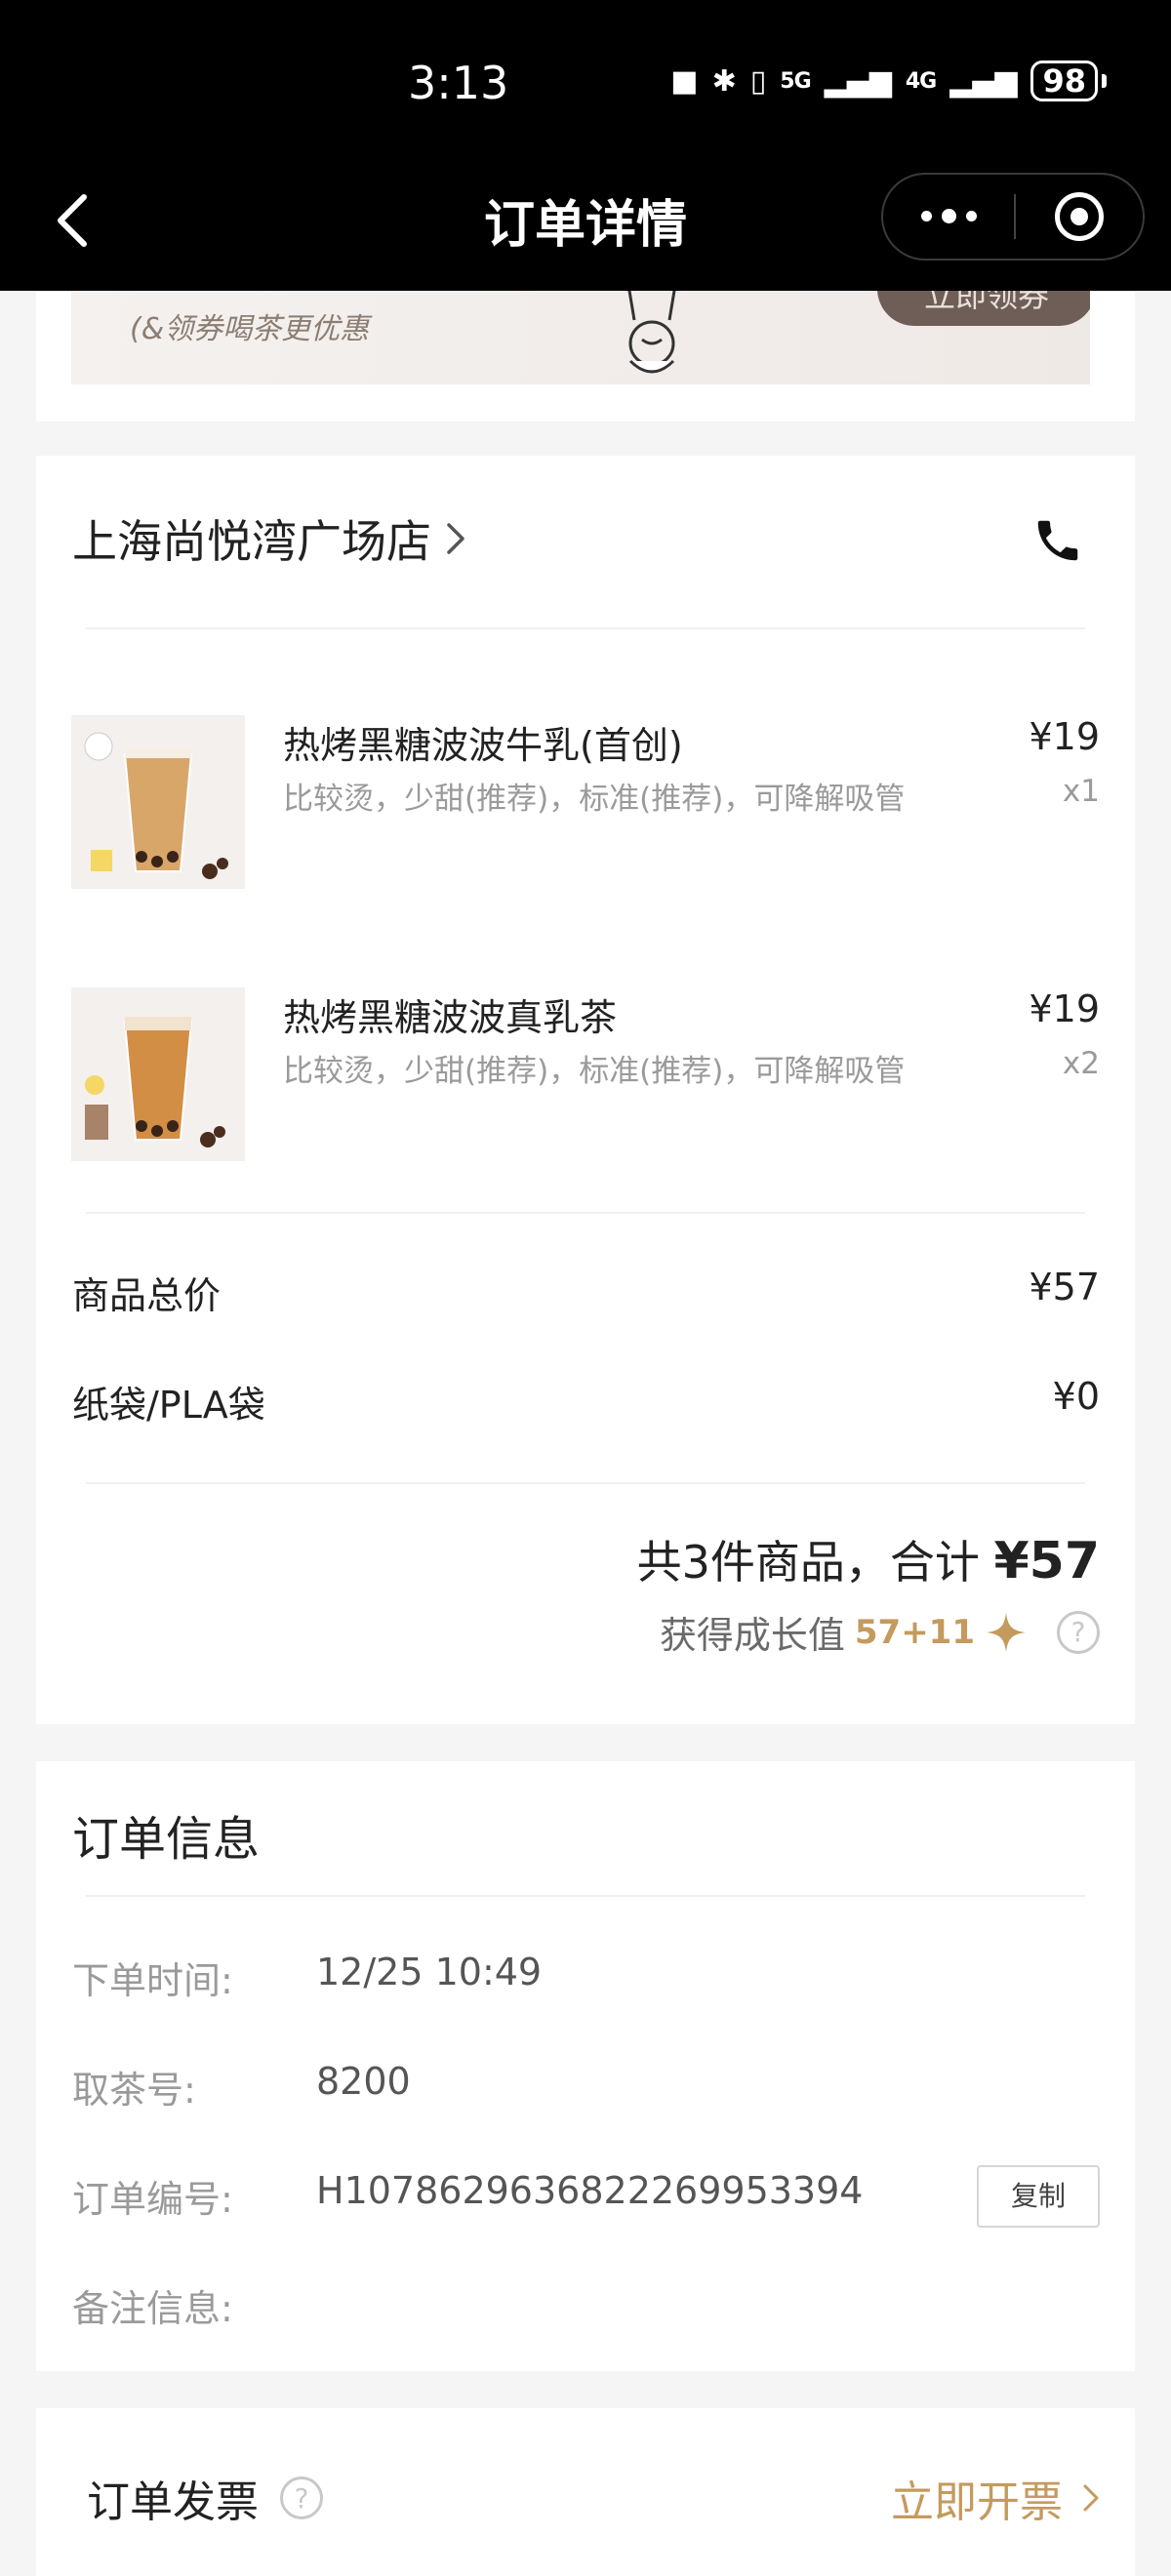  What do you see at coordinates (983, 308) in the screenshot?
I see `claim-coupon-button: 立即领券` at bounding box center [983, 308].